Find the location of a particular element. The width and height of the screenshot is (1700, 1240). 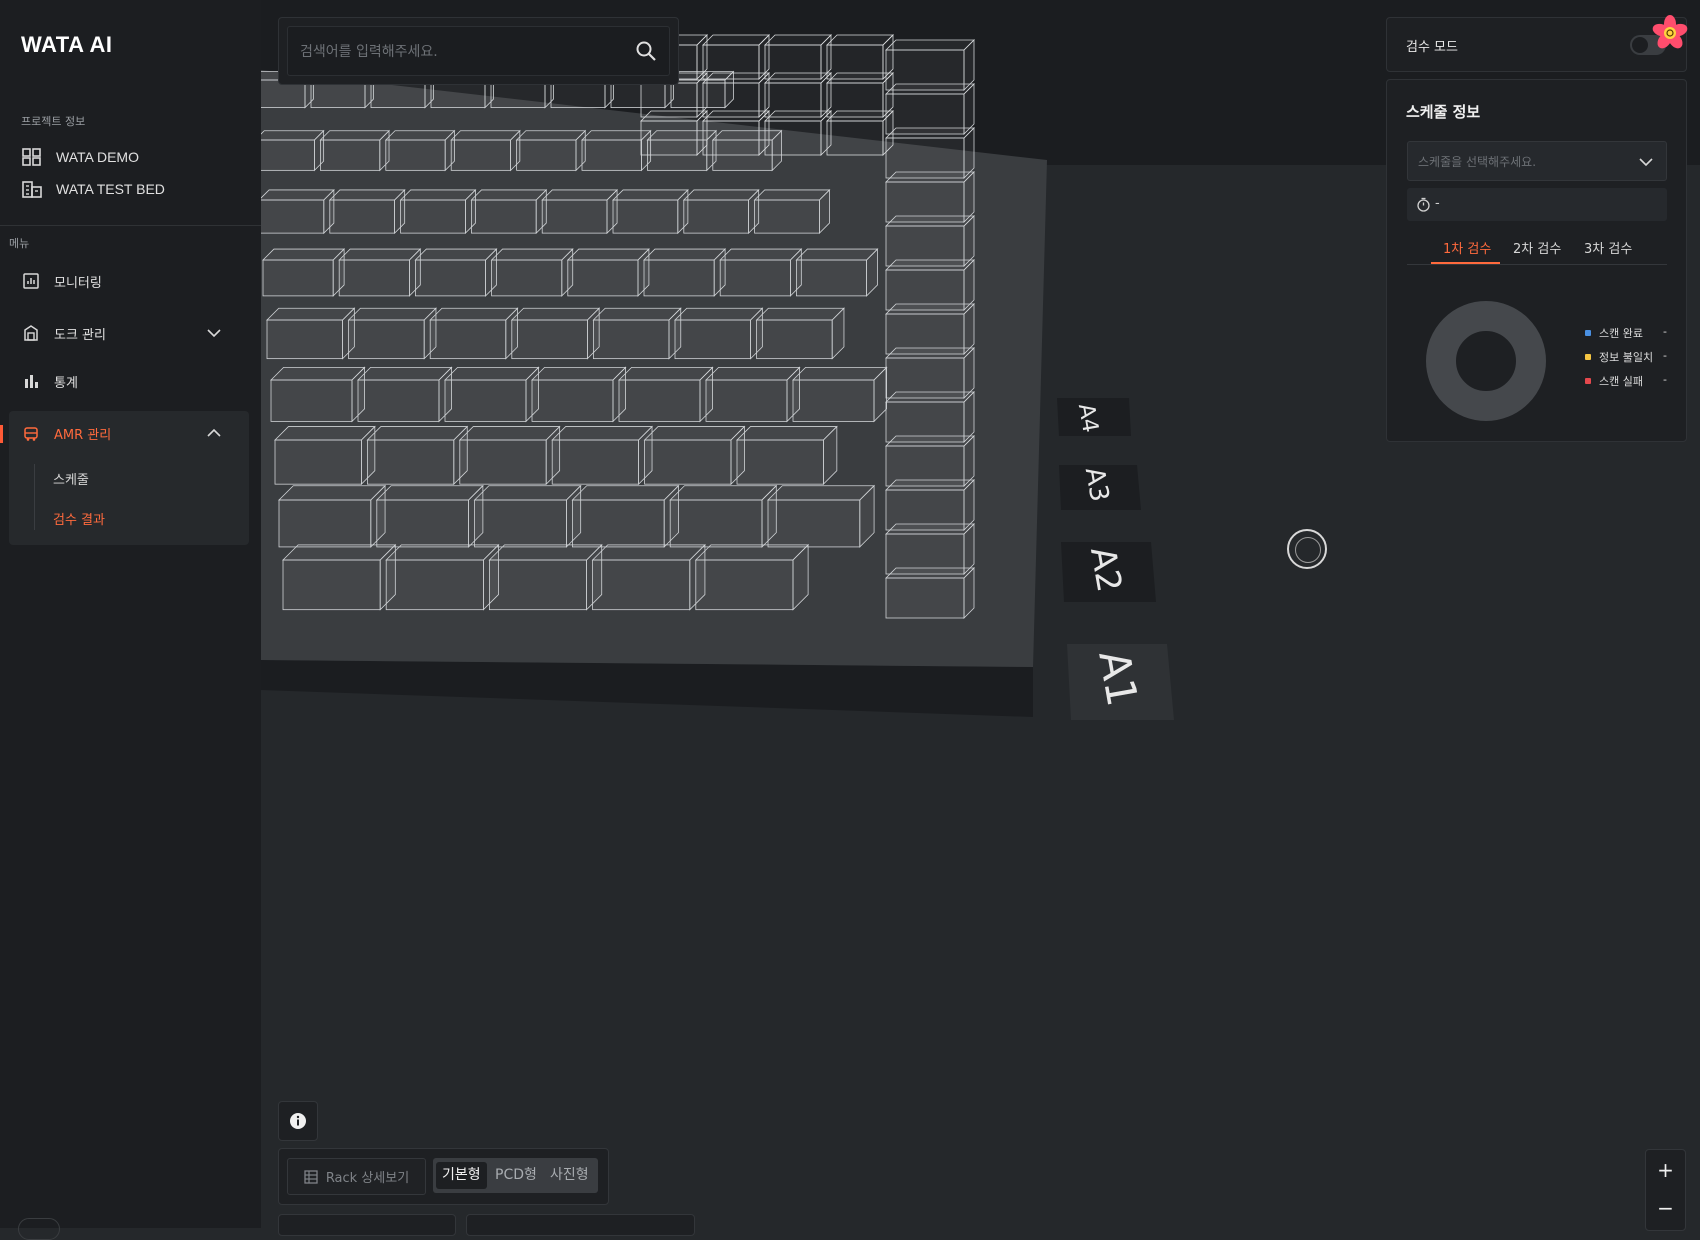

svg-text: A2 is located at coordinates (1105, 569).